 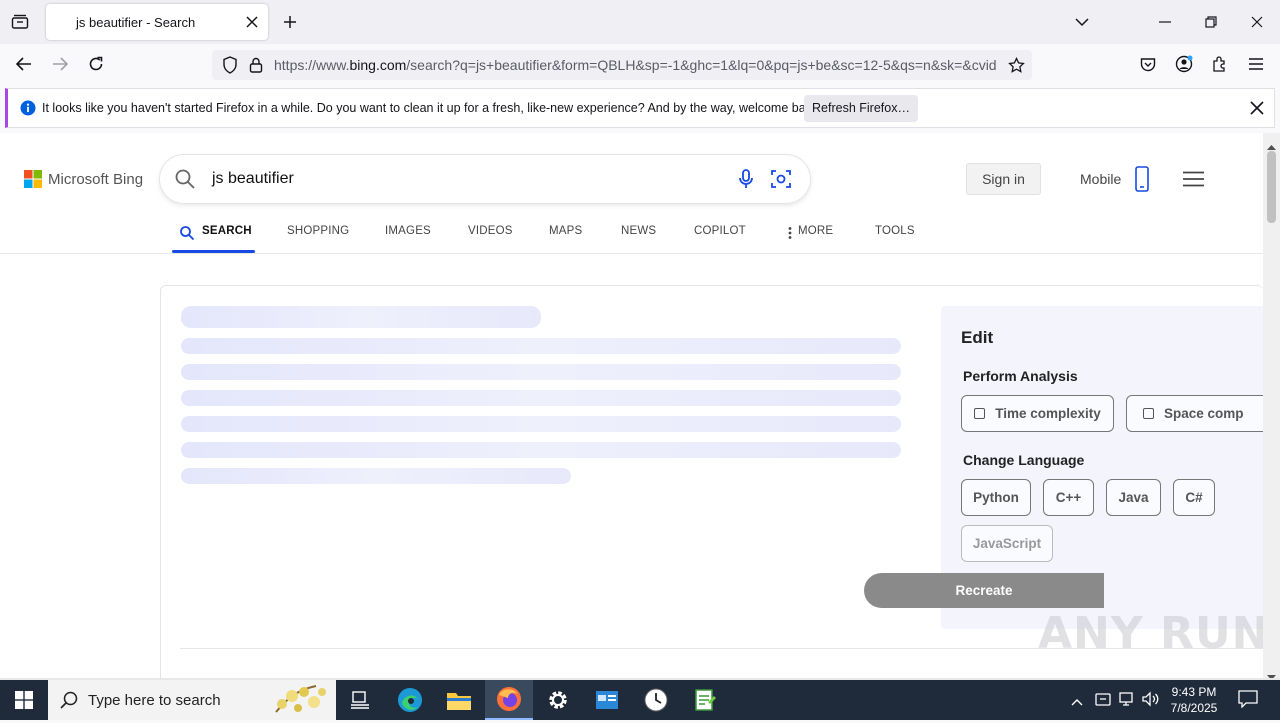 What do you see at coordinates (1103, 701) in the screenshot?
I see `security-tray-icon` at bounding box center [1103, 701].